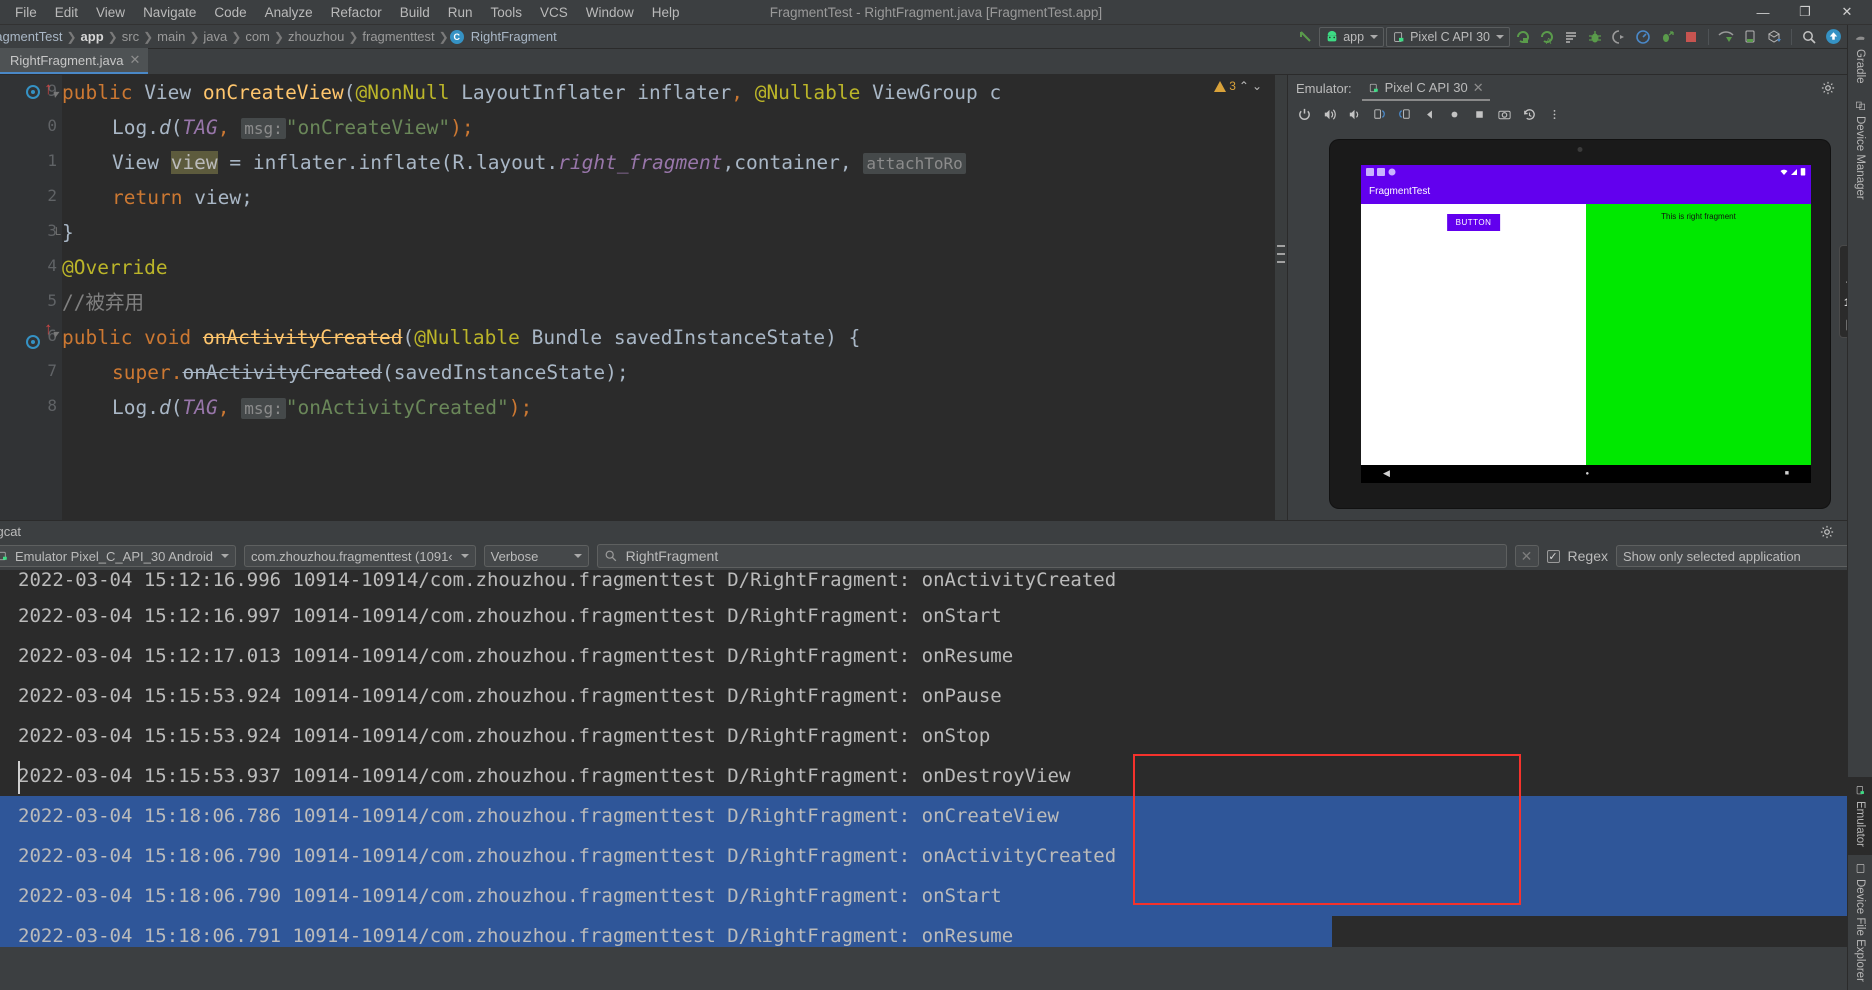  Describe the element at coordinates (1425, 88) in the screenshot. I see `emulator-device-tab: Pixel C API 30 ✕` at that location.